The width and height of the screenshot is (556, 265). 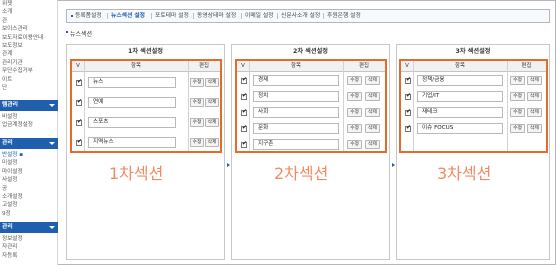 I want to click on panel-annotation-label: 3차섹션, so click(x=464, y=173).